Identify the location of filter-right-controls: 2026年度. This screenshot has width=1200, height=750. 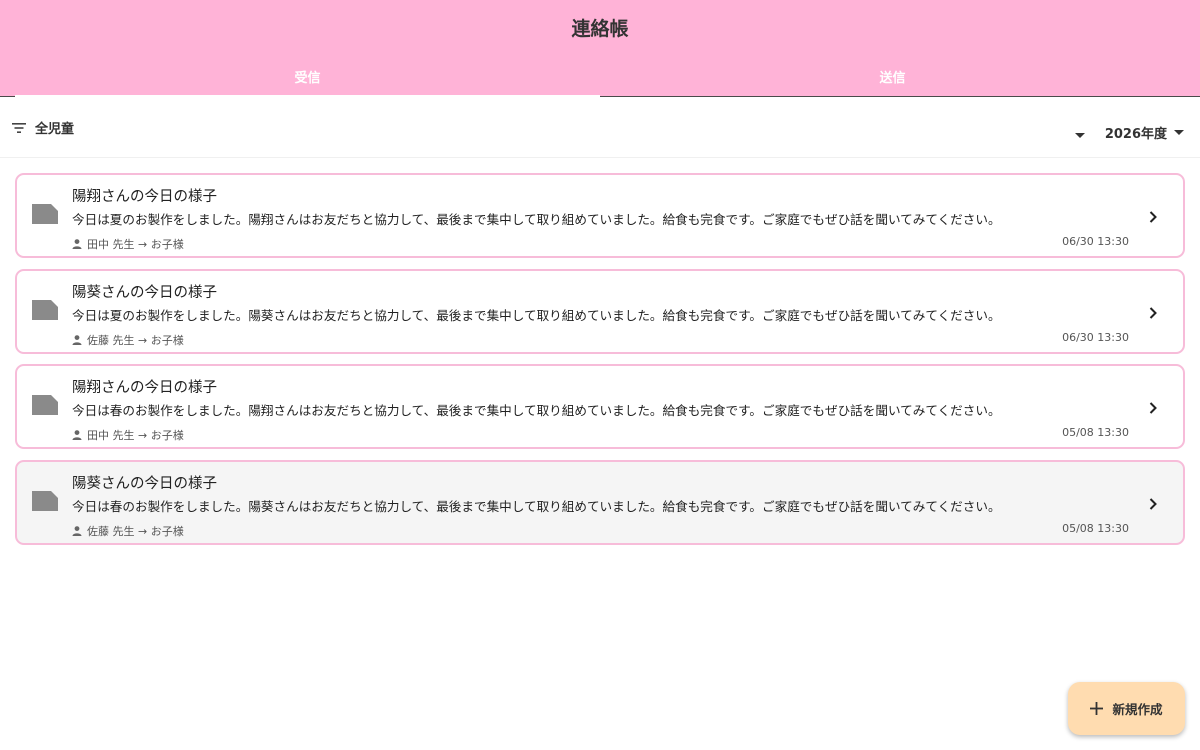
(1128, 132).